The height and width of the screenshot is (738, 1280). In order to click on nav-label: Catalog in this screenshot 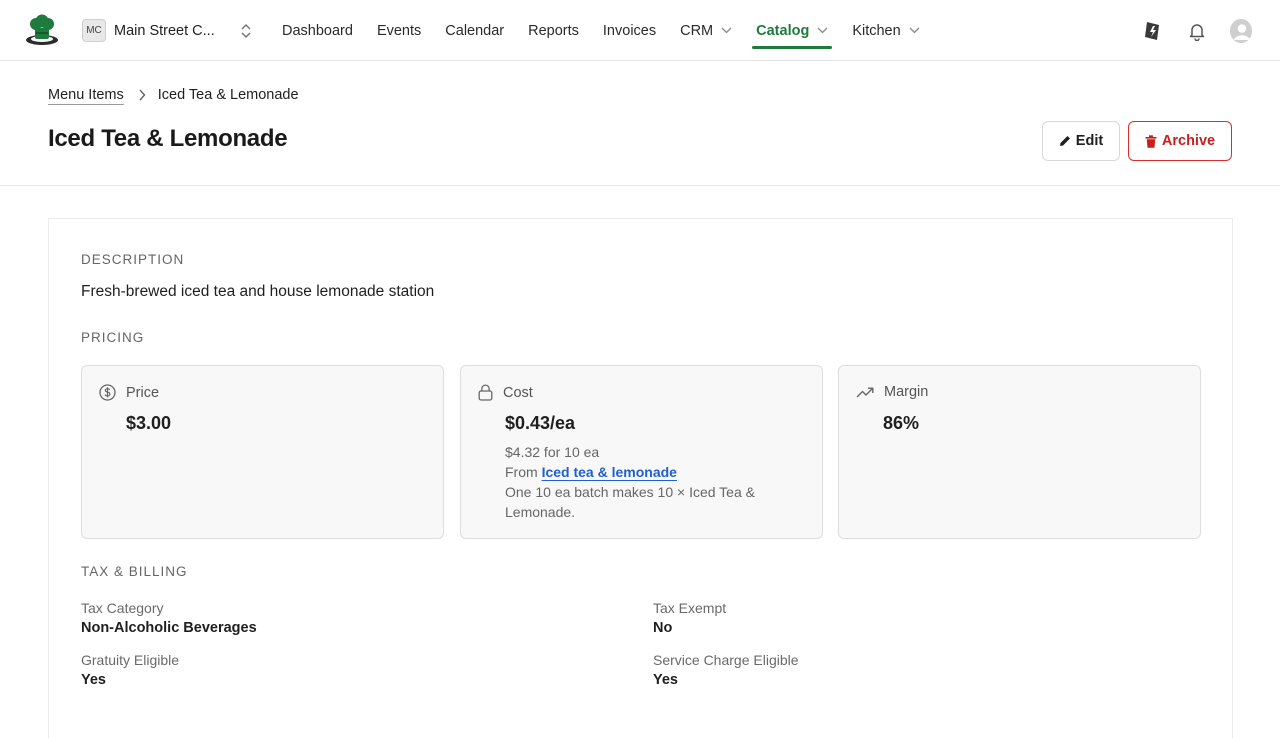, I will do `click(783, 30)`.